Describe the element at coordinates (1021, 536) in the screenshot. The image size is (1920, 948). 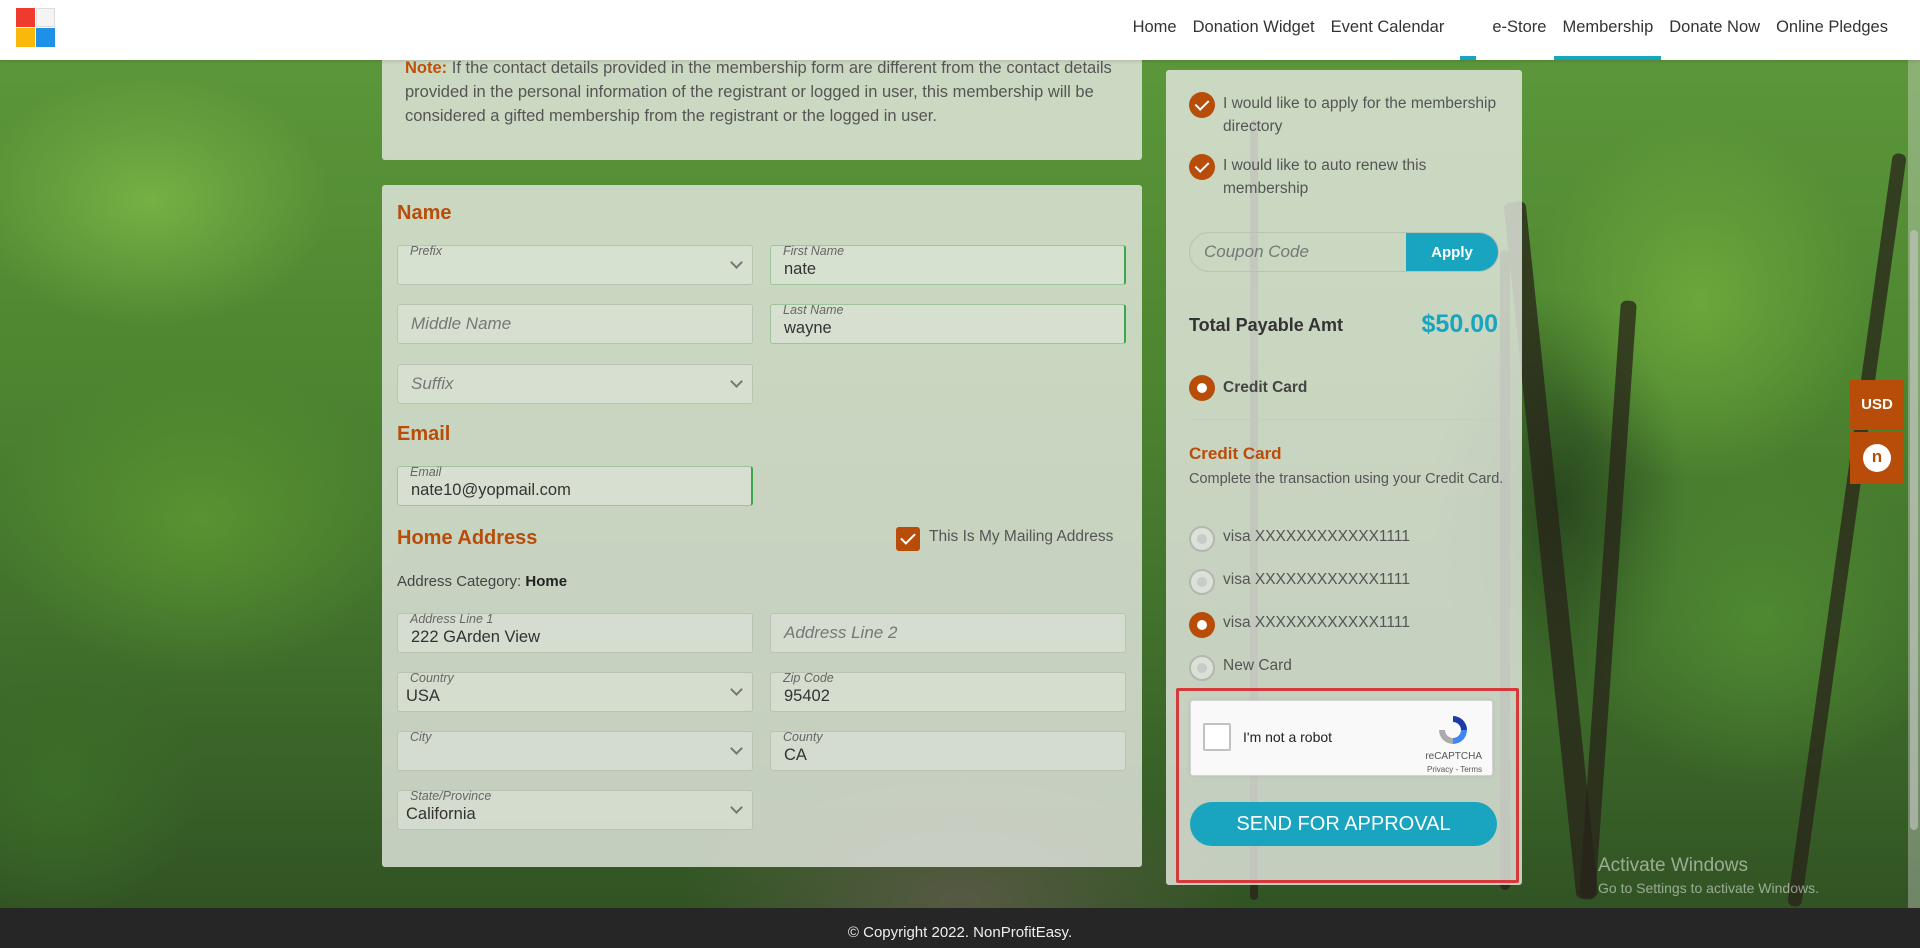
I see `mailing-address-label: This Is My Mailing Address` at that location.